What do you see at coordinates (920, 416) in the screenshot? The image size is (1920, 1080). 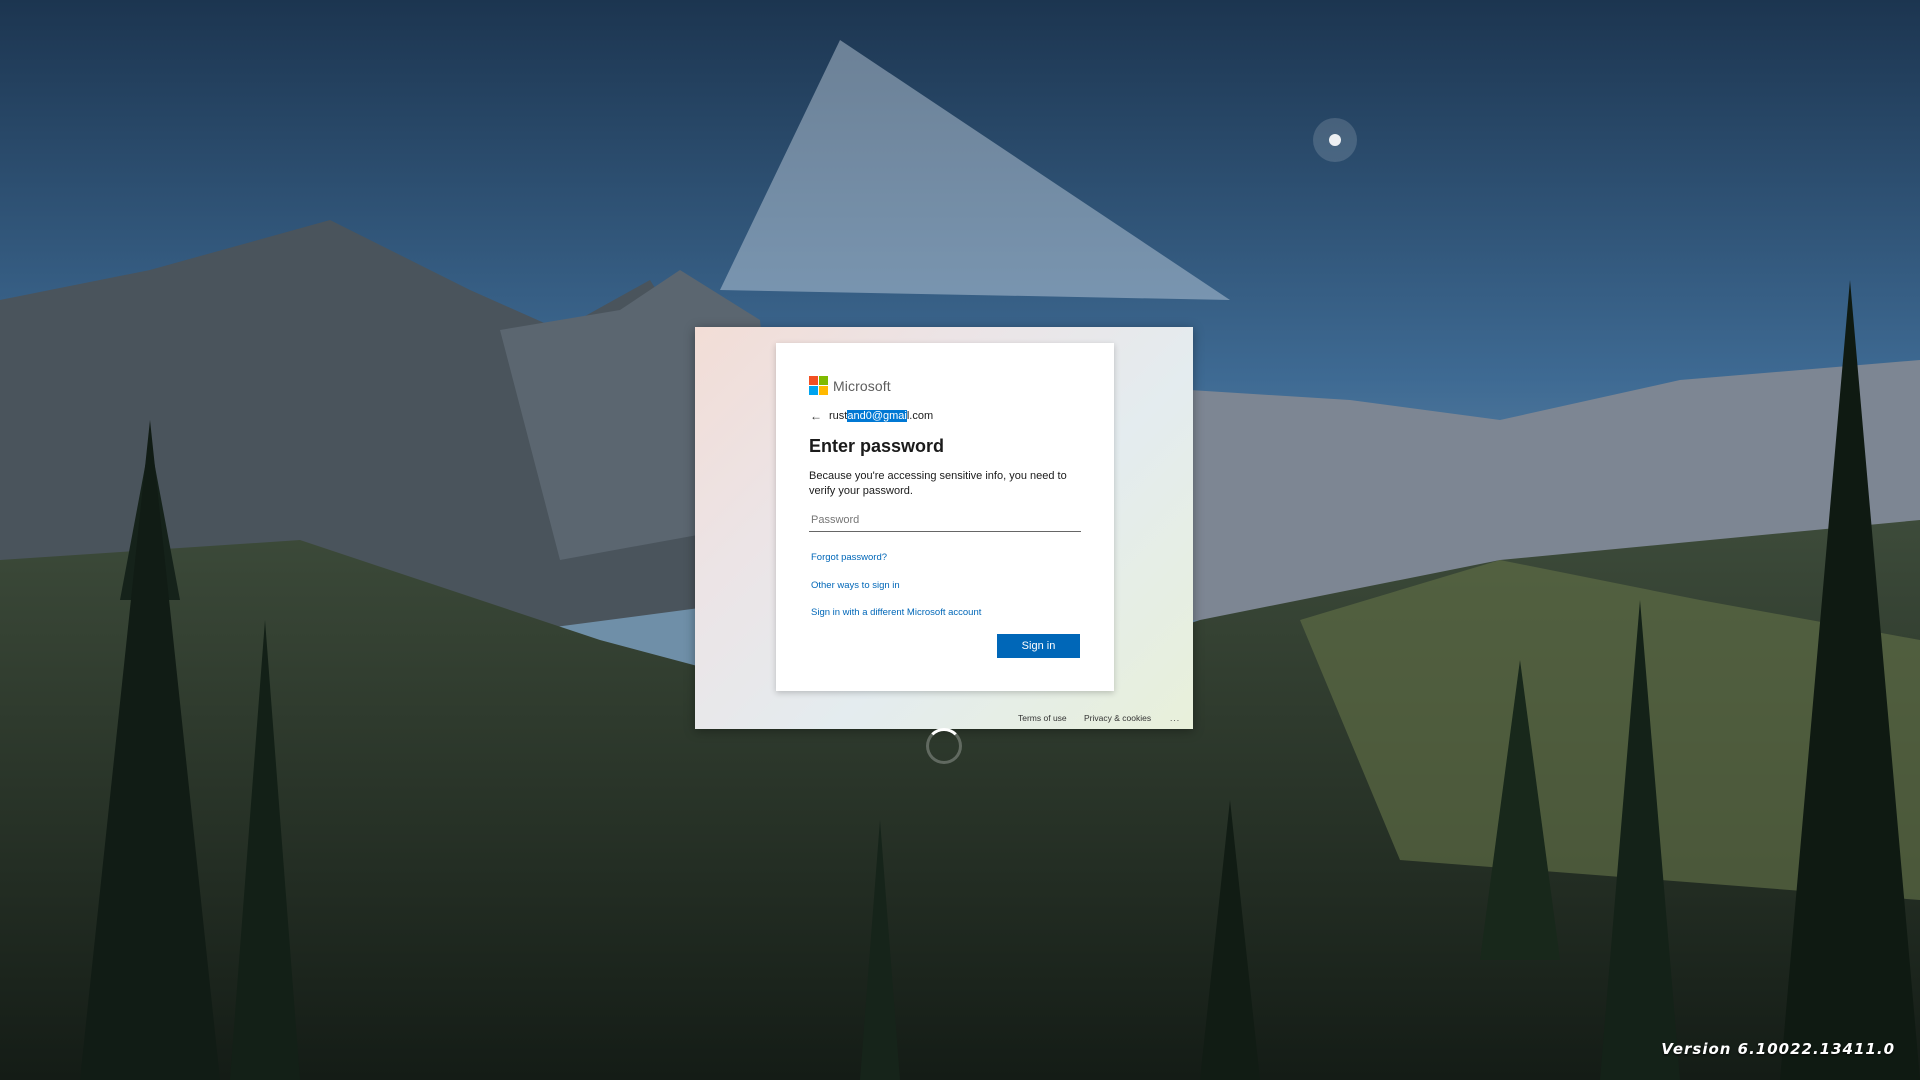 I see `email-suffix: l.com` at bounding box center [920, 416].